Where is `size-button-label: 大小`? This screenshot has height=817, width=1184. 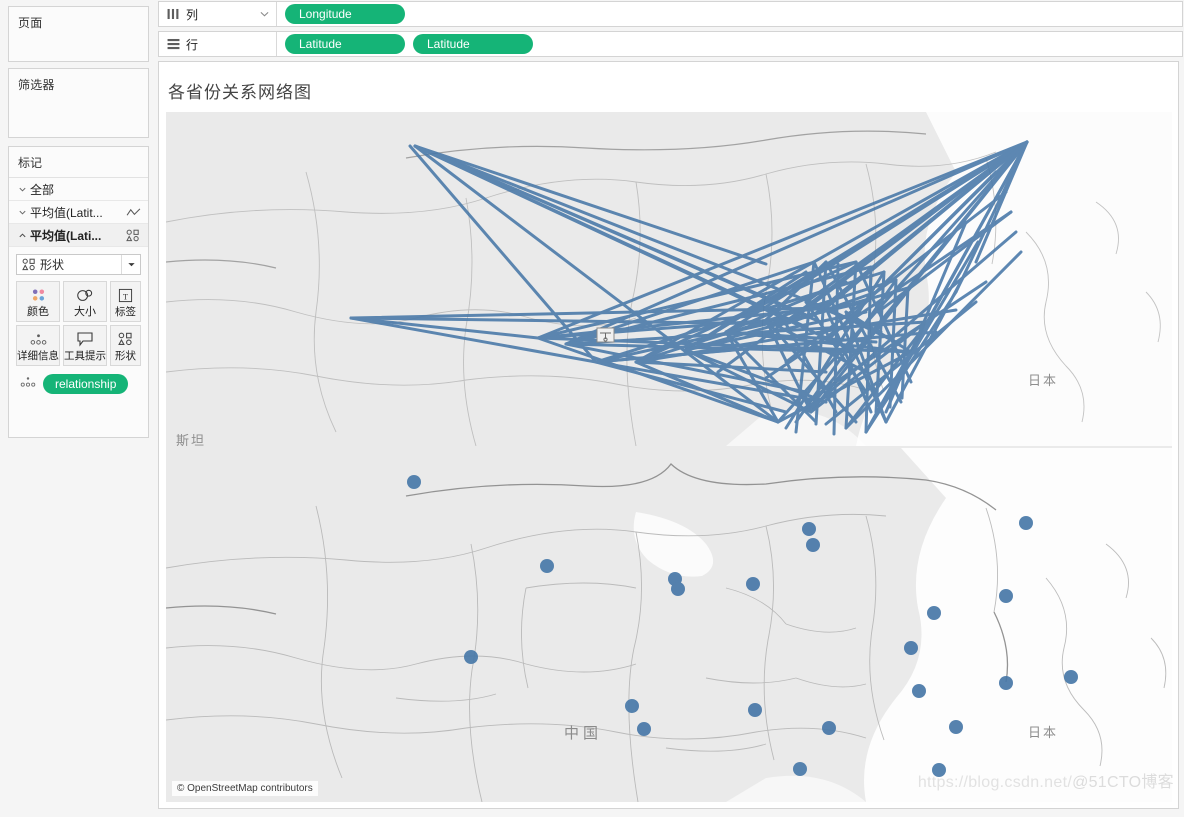 size-button-label: 大小 is located at coordinates (85, 311).